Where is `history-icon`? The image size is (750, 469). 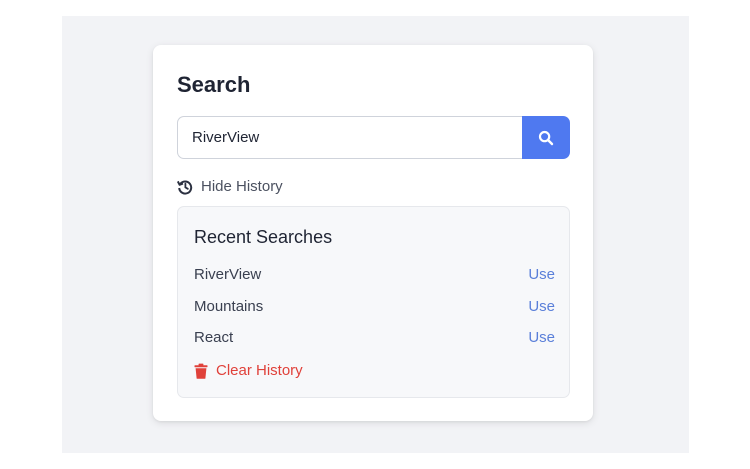 history-icon is located at coordinates (185, 187).